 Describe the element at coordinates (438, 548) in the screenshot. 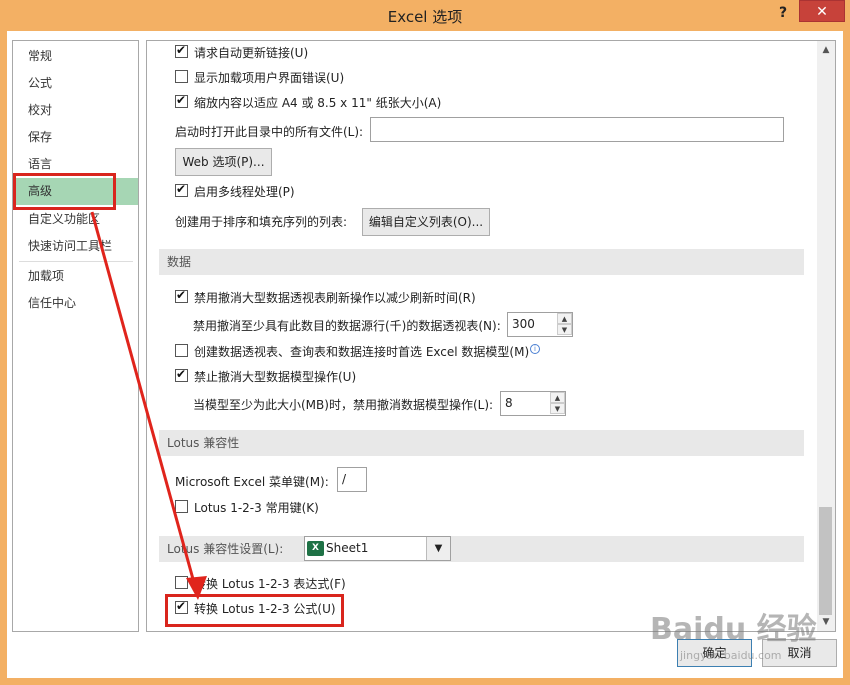

I see `chevron-down-icon: ▼` at that location.